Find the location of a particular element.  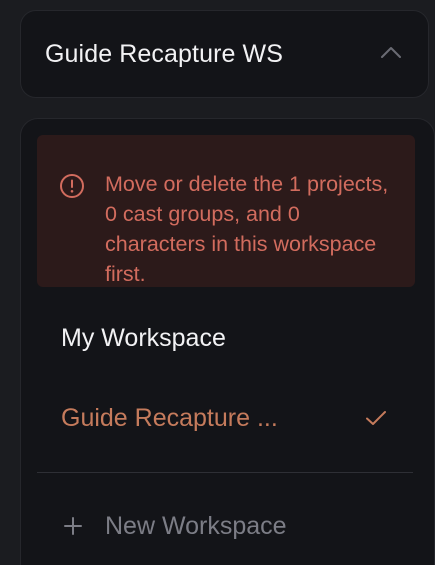

alert-circle-icon is located at coordinates (72, 186).